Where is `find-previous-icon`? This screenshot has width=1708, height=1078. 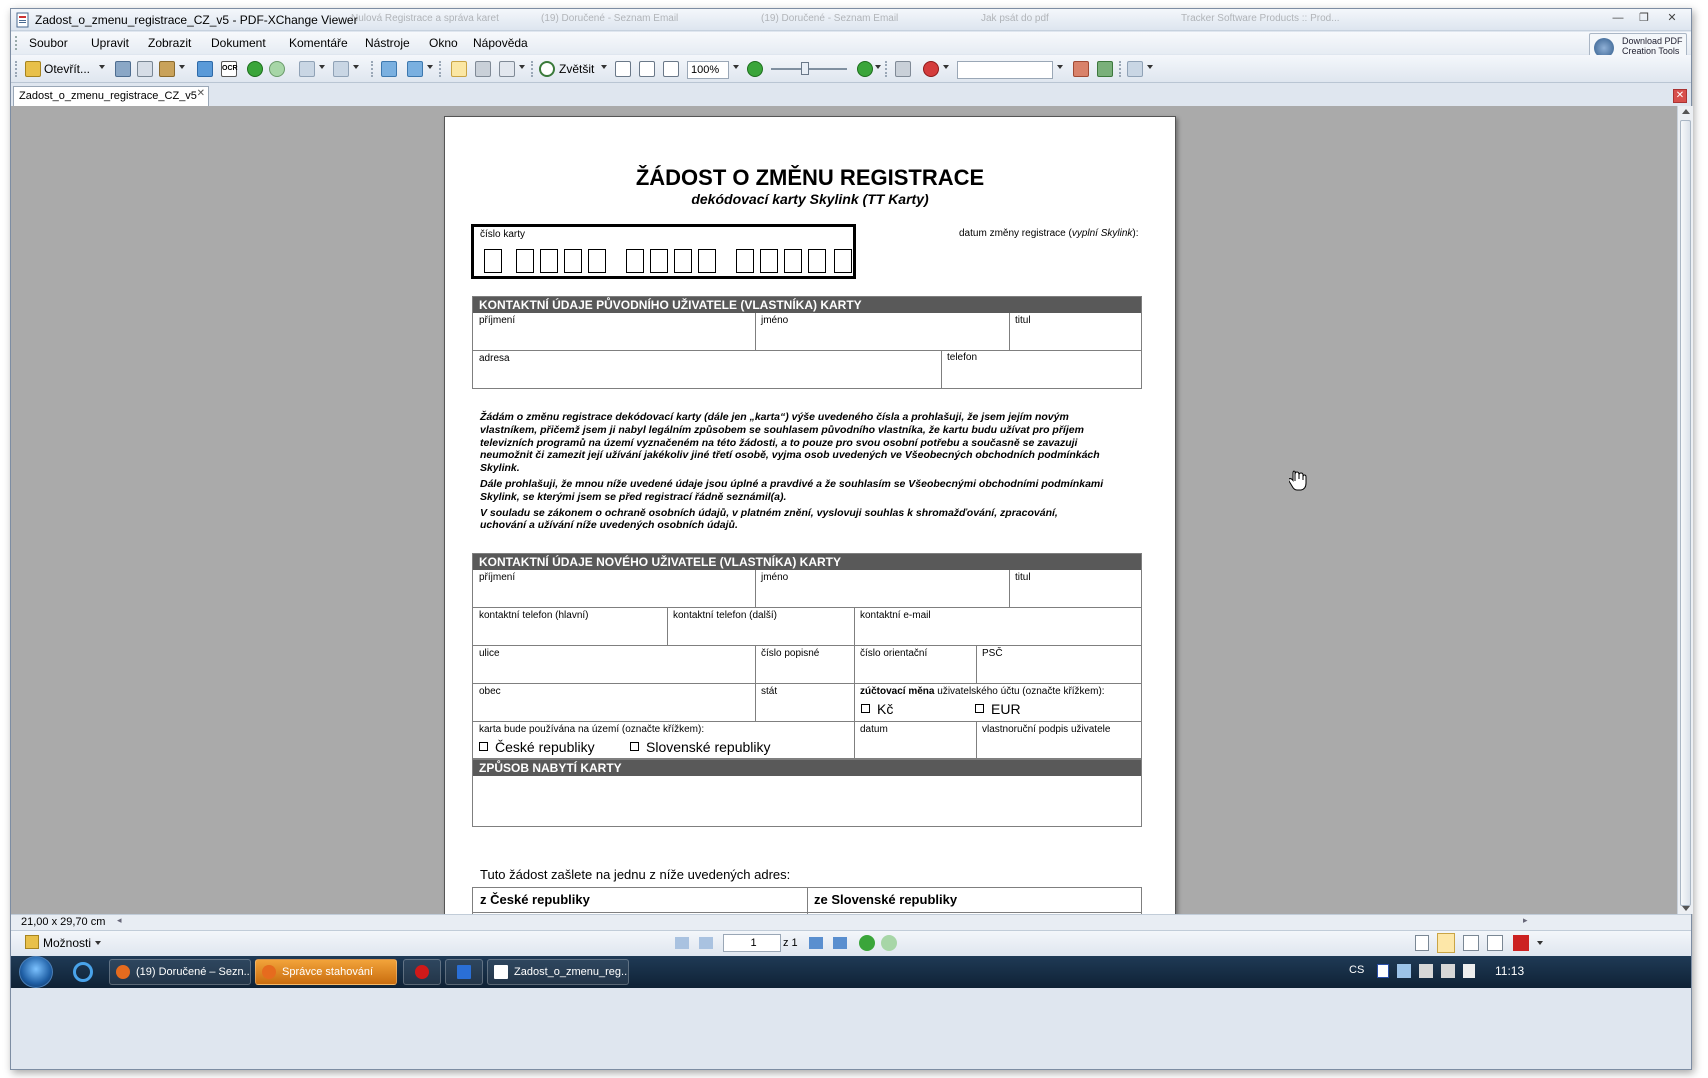
find-previous-icon is located at coordinates (1081, 69).